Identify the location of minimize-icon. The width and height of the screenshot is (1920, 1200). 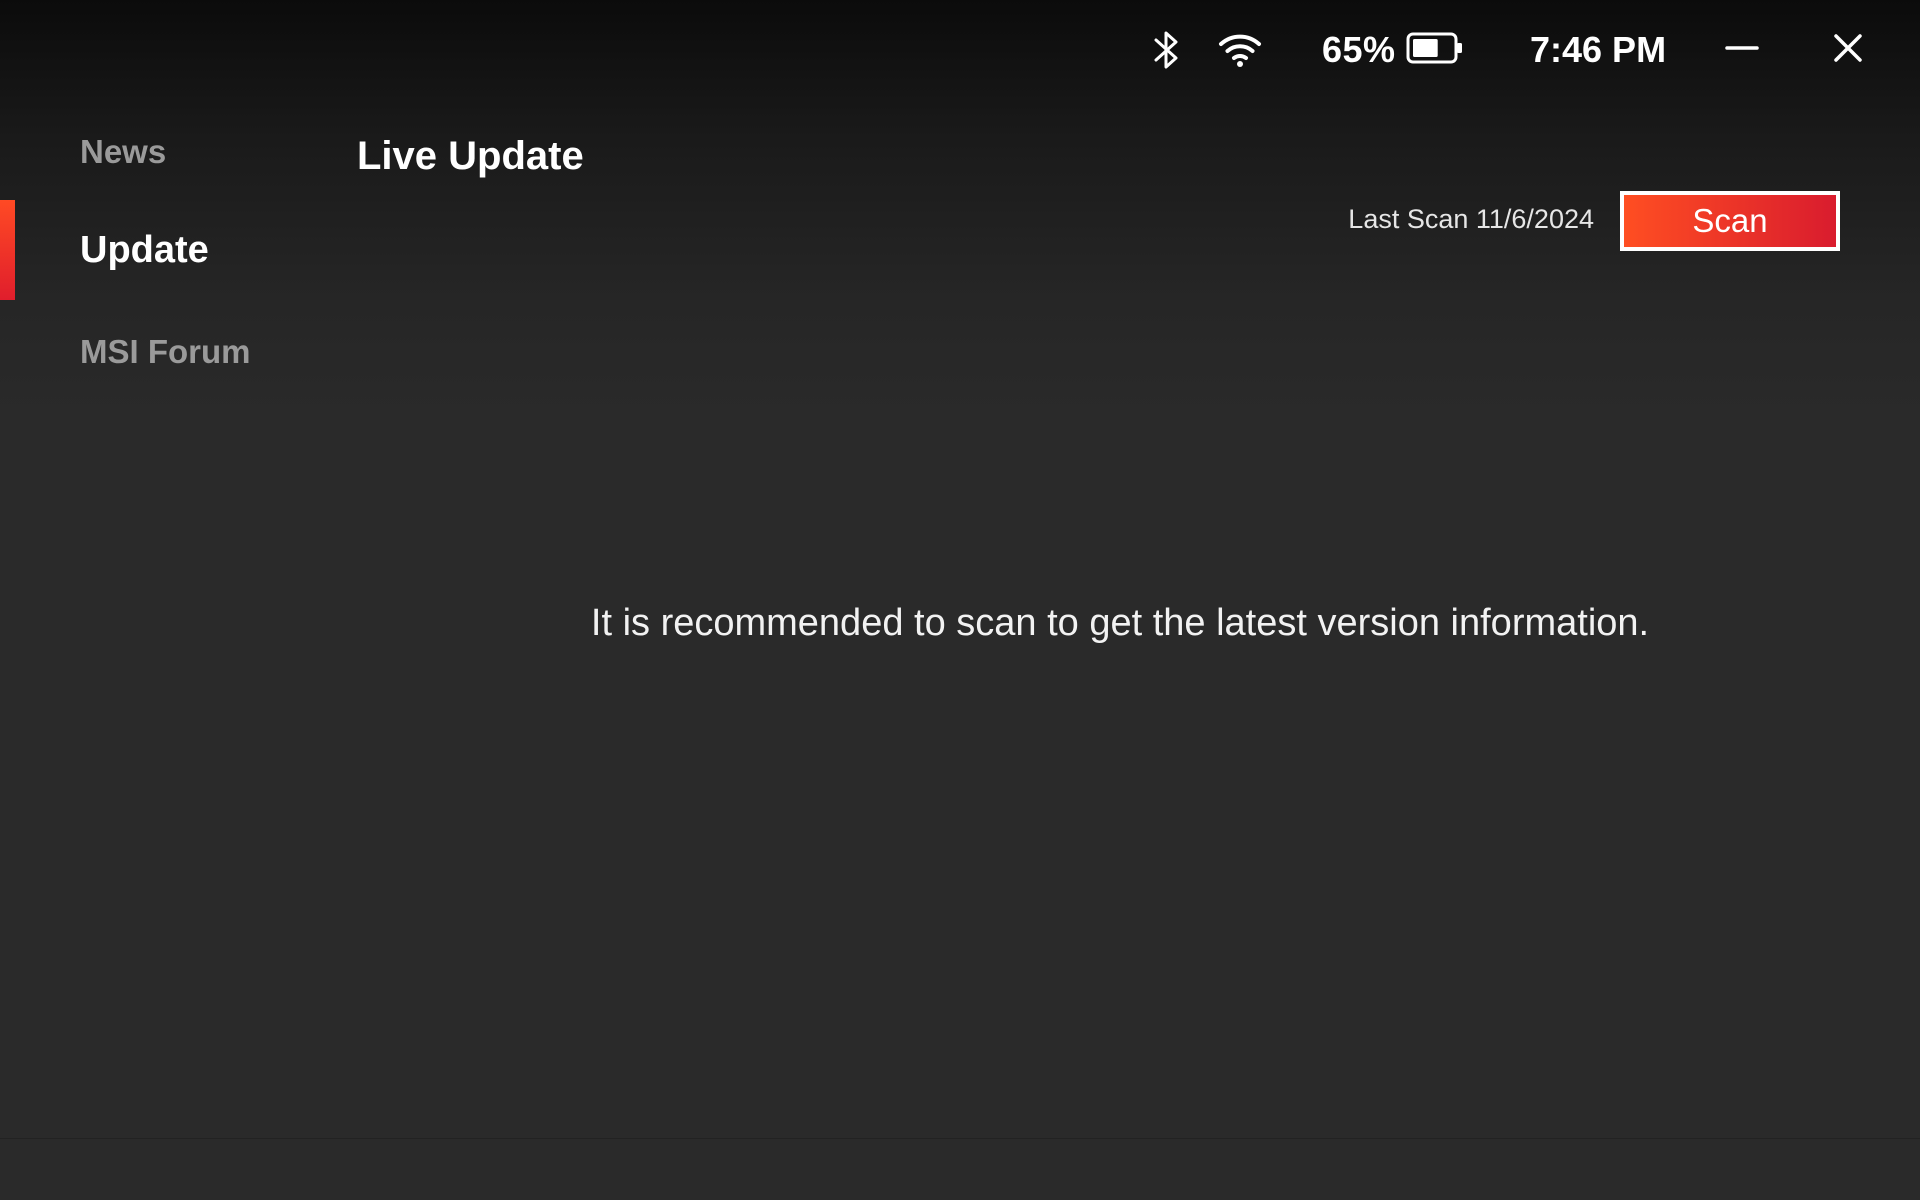
(1742, 50).